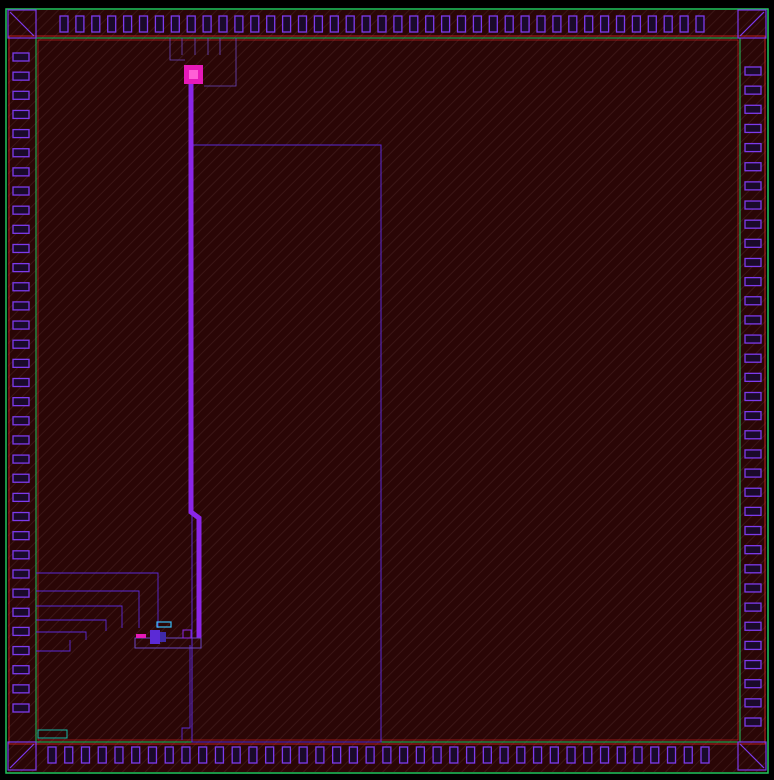  I want to click on cell-block, so click(155, 637).